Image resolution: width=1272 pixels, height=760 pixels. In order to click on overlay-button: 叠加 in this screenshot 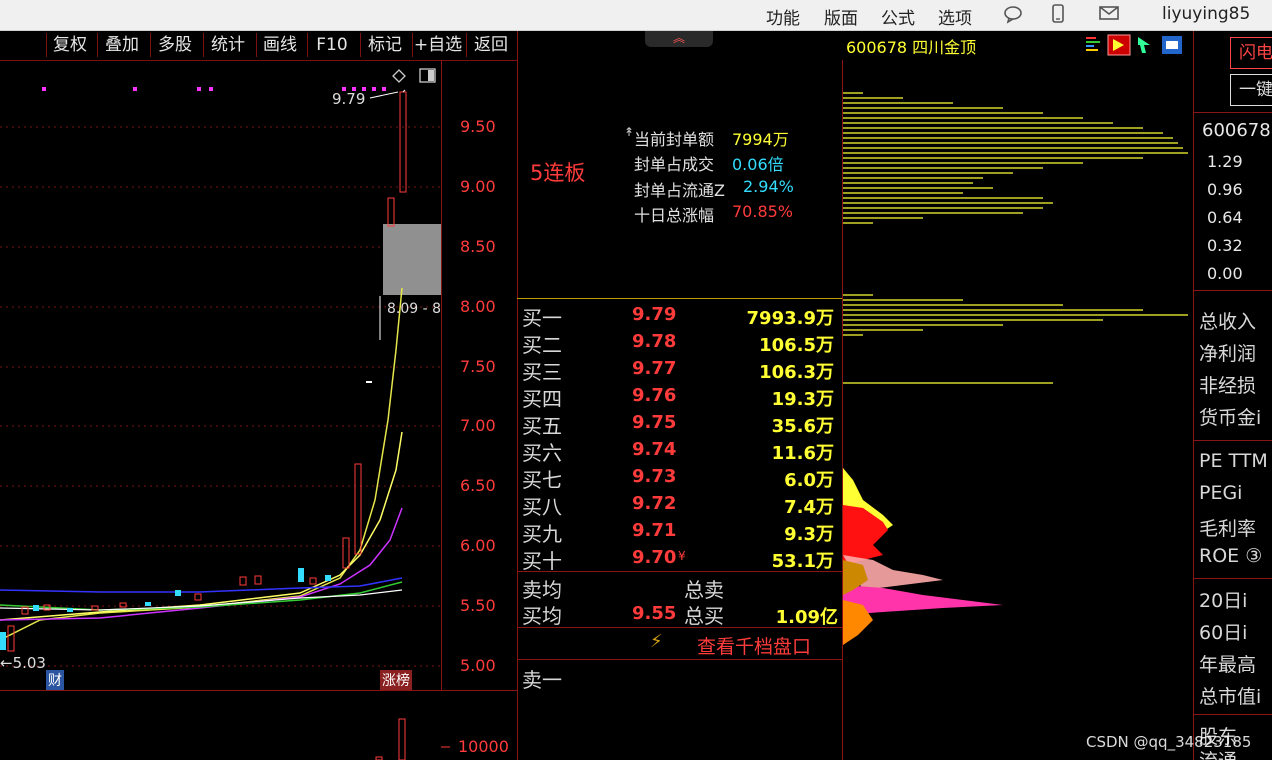, I will do `click(121, 45)`.